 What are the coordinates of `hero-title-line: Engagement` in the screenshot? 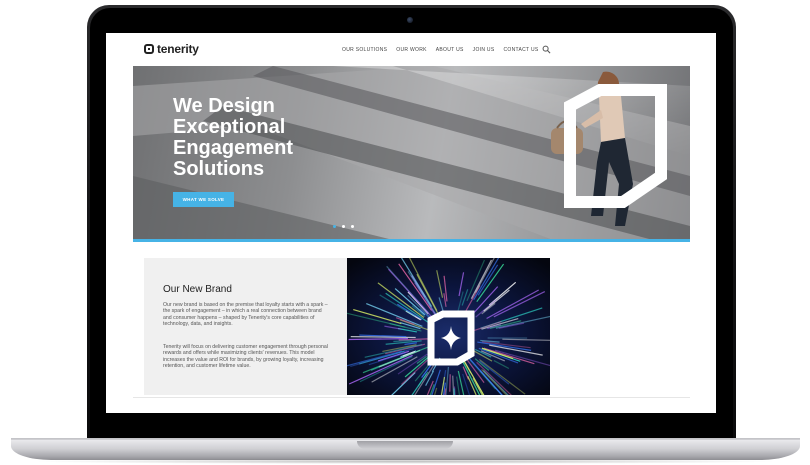 It's located at (233, 148).